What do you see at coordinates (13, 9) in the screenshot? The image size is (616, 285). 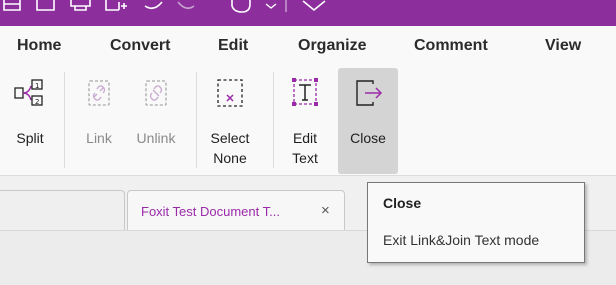 I see `save-icon` at bounding box center [13, 9].